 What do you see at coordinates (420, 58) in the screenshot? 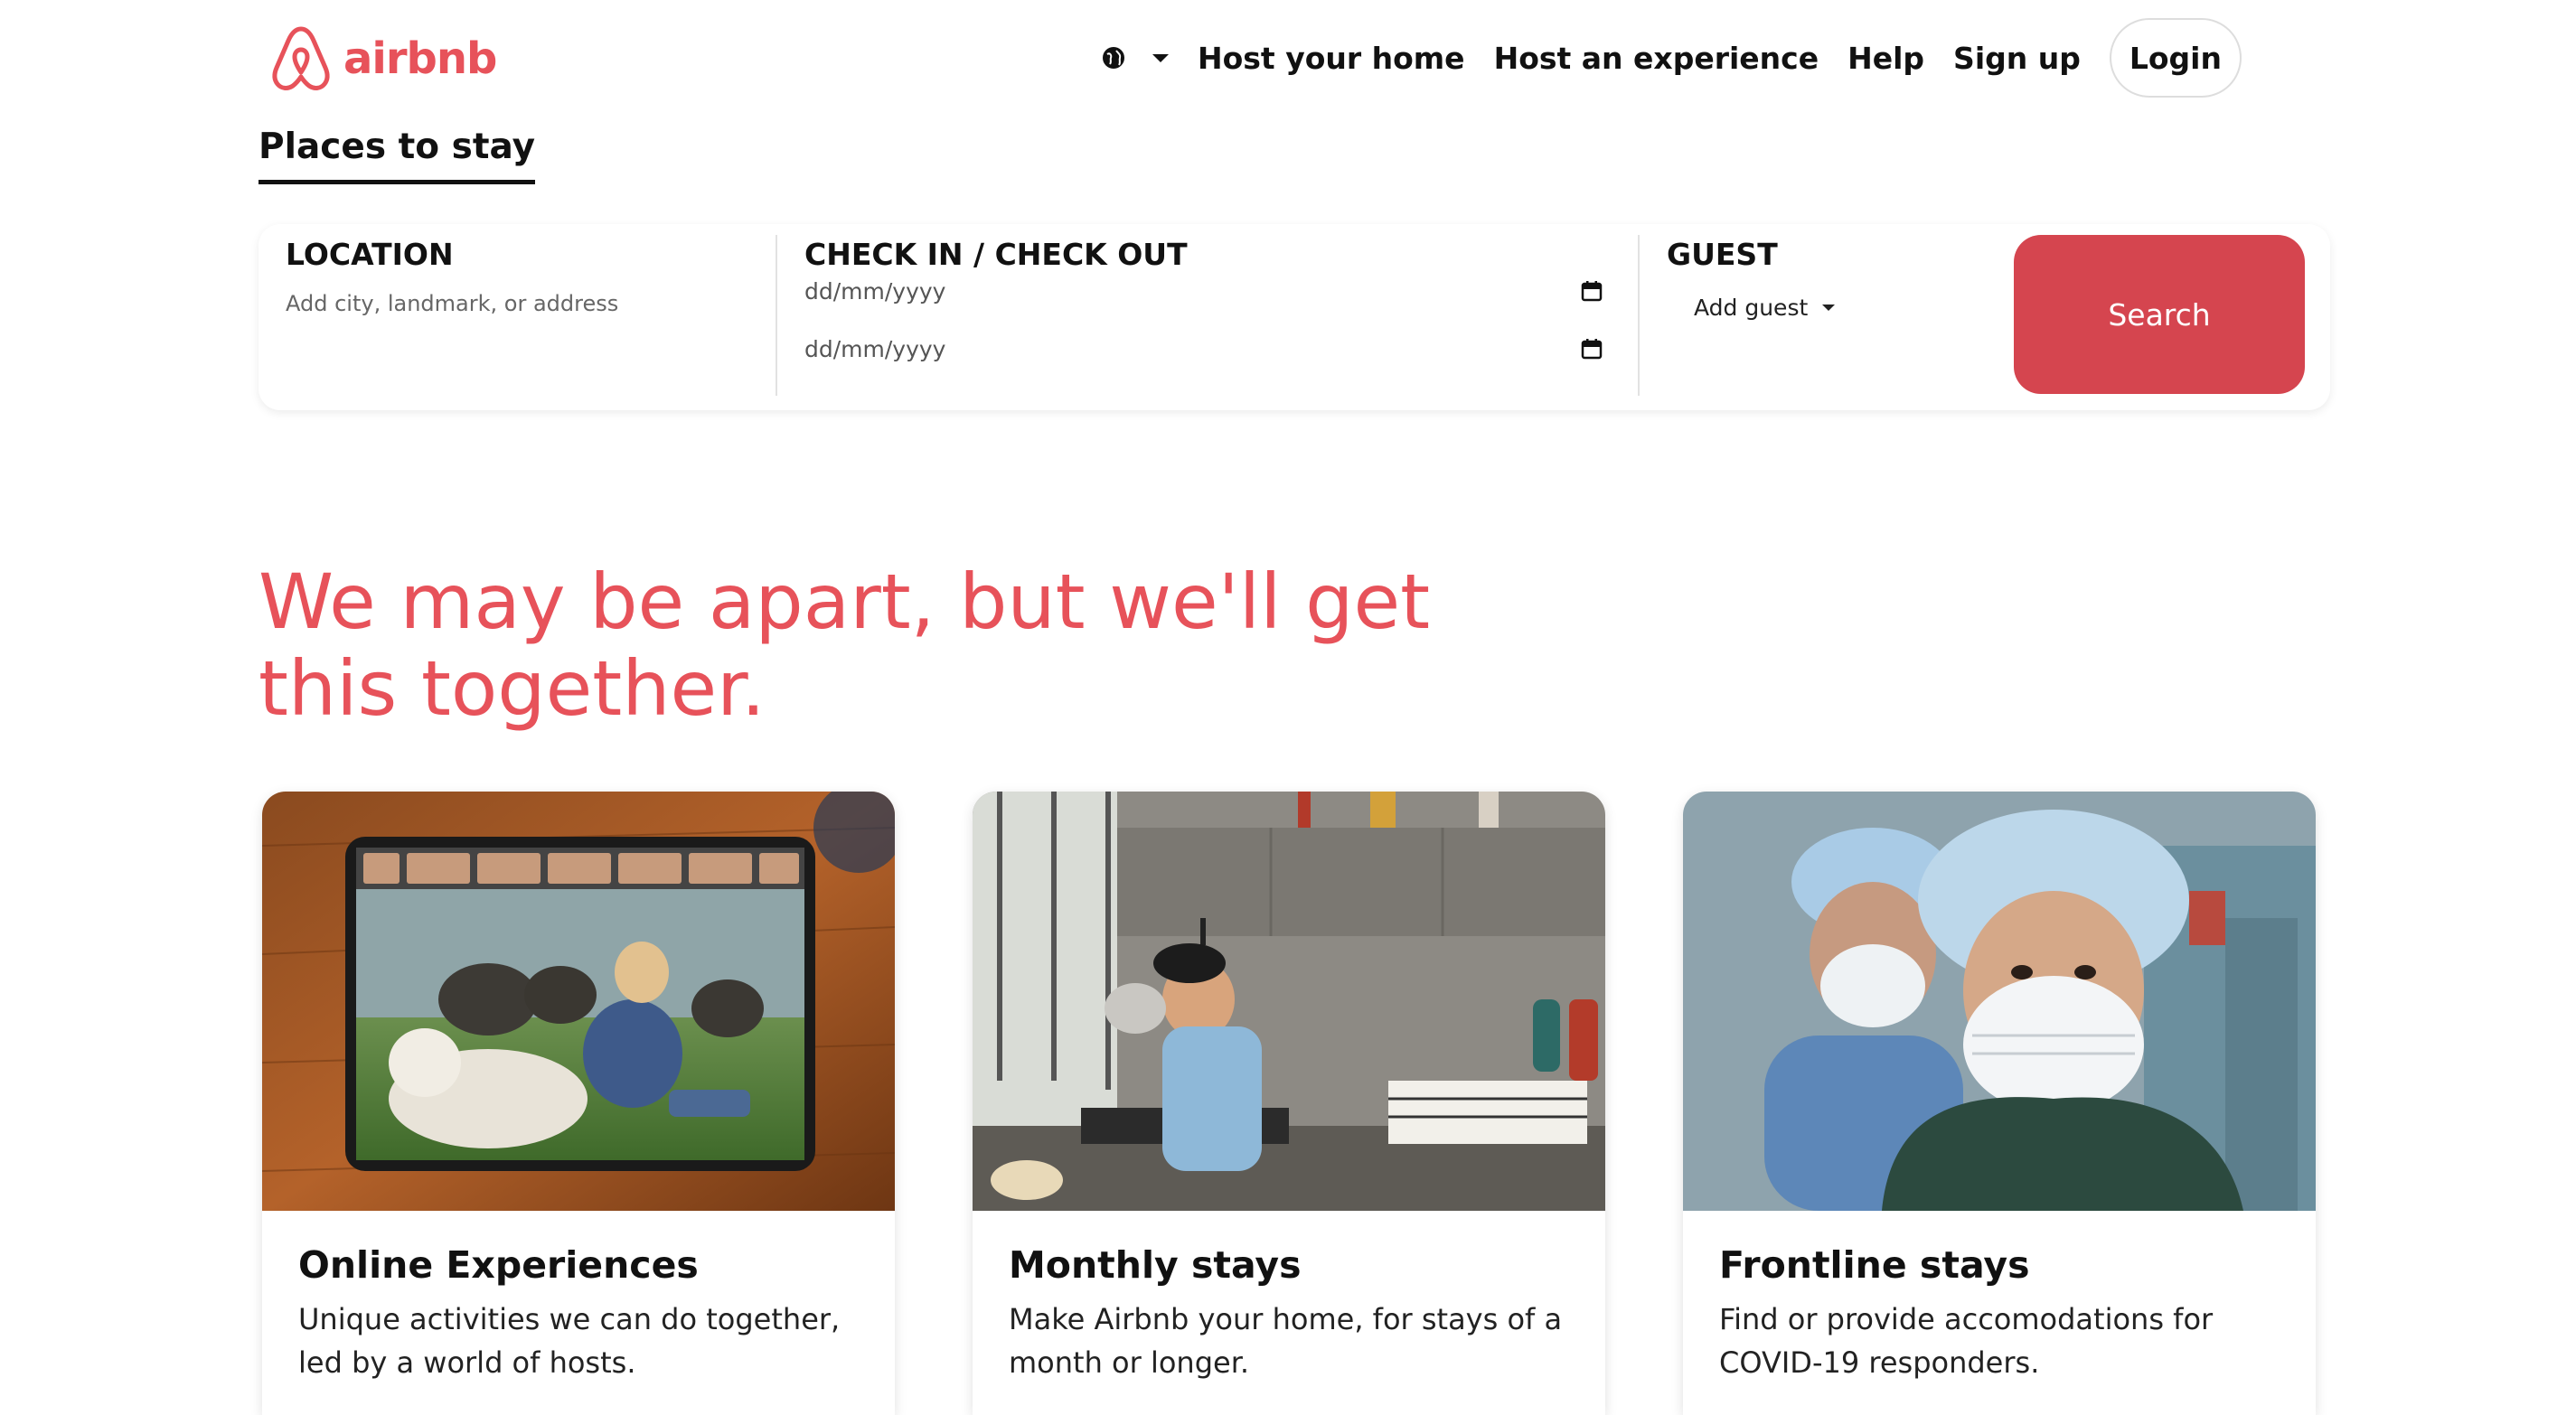
I see `brand-name: airbnb` at bounding box center [420, 58].